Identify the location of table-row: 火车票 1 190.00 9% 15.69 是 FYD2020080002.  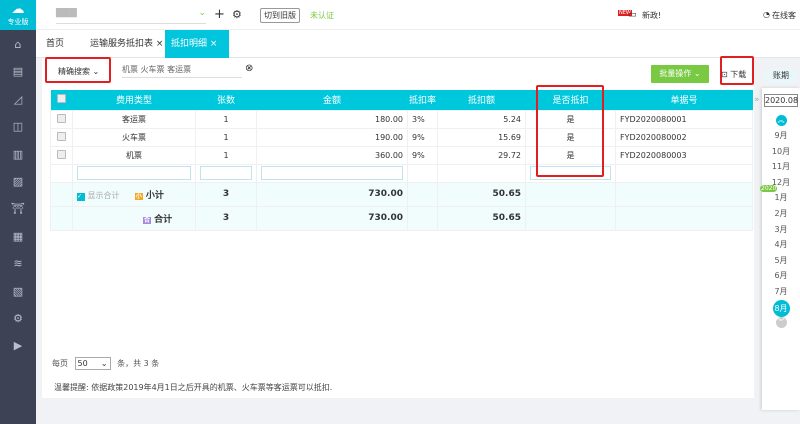
(401, 137).